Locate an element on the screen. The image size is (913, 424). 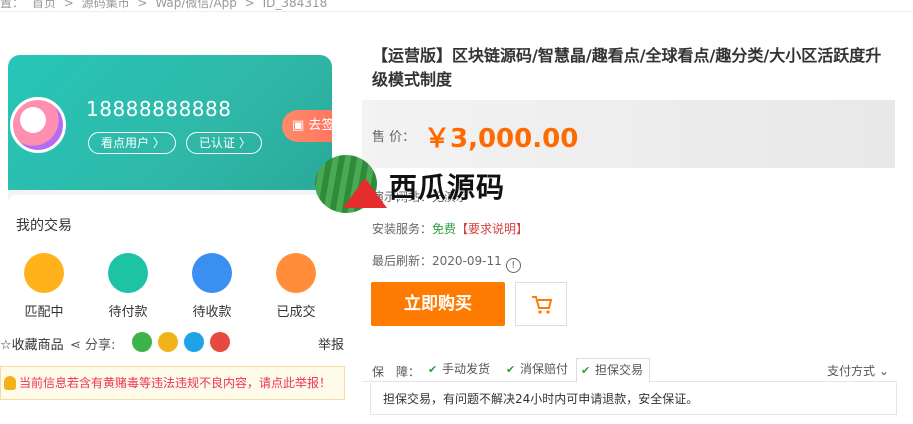
sign-in-label: 去签 is located at coordinates (320, 125).